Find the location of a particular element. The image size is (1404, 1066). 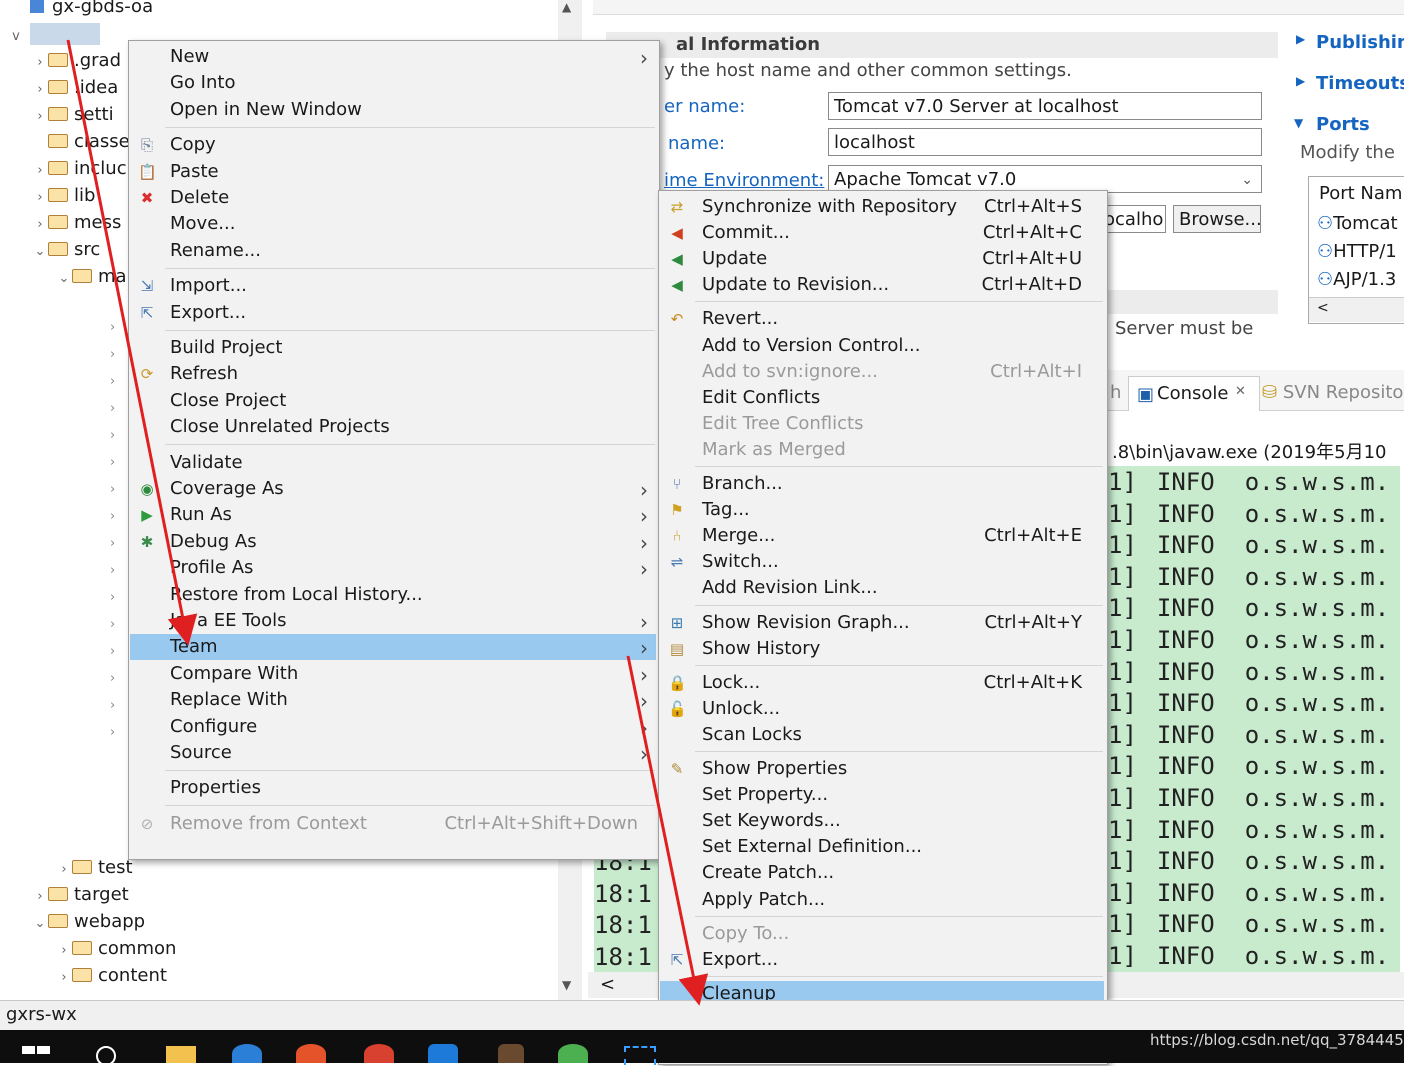

arrow-to-cleanup is located at coordinates (667, 830).